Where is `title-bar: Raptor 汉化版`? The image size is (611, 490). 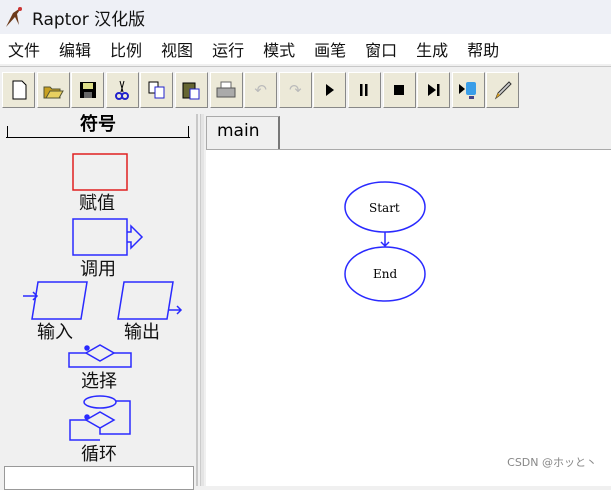 title-bar: Raptor 汉化版 is located at coordinates (305, 17).